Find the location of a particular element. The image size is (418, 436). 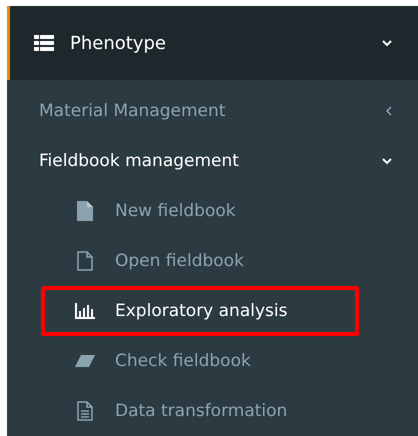

menu-link-label: Check fieldbook is located at coordinates (183, 361).